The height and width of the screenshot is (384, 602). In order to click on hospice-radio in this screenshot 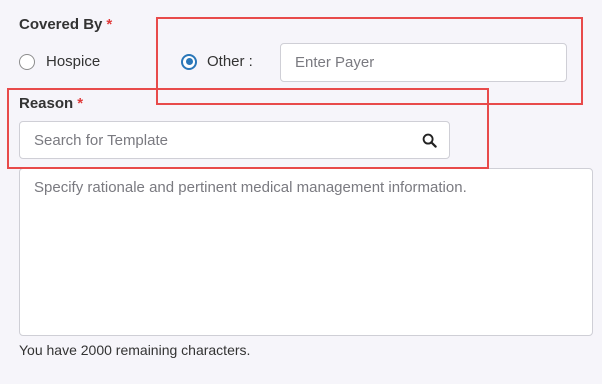, I will do `click(27, 61)`.